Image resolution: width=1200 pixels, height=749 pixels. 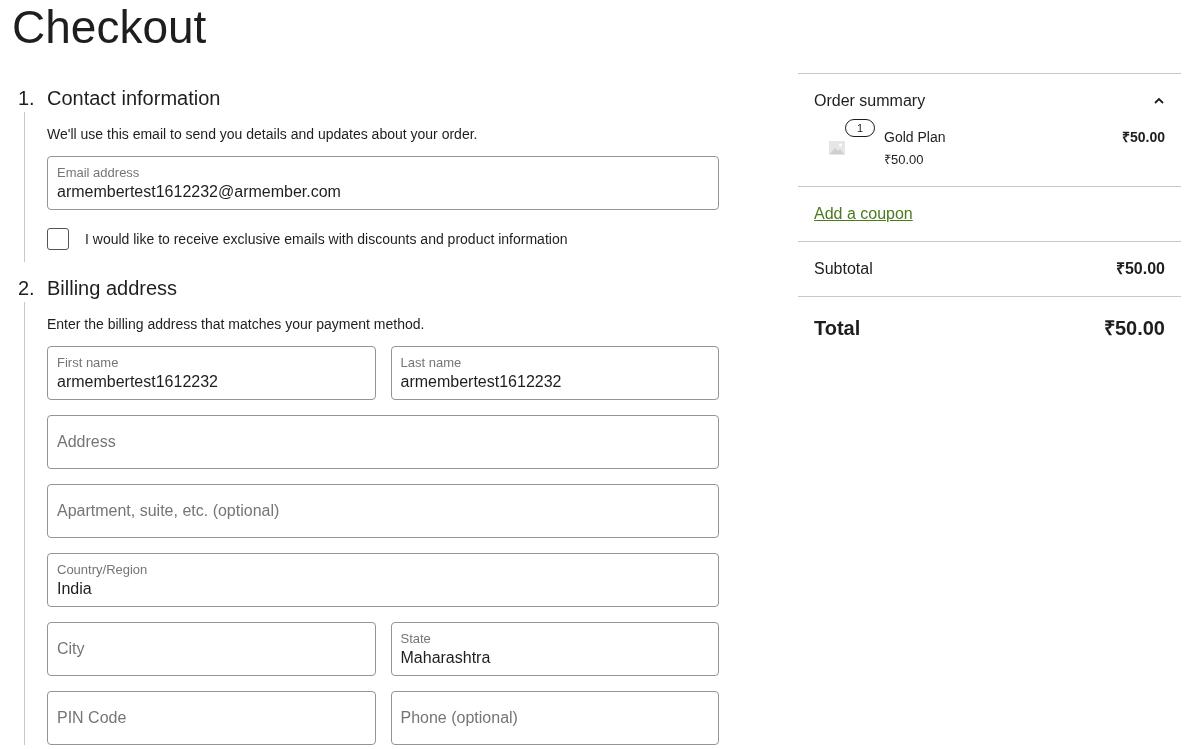 I want to click on input-field: City, so click(x=211, y=649).